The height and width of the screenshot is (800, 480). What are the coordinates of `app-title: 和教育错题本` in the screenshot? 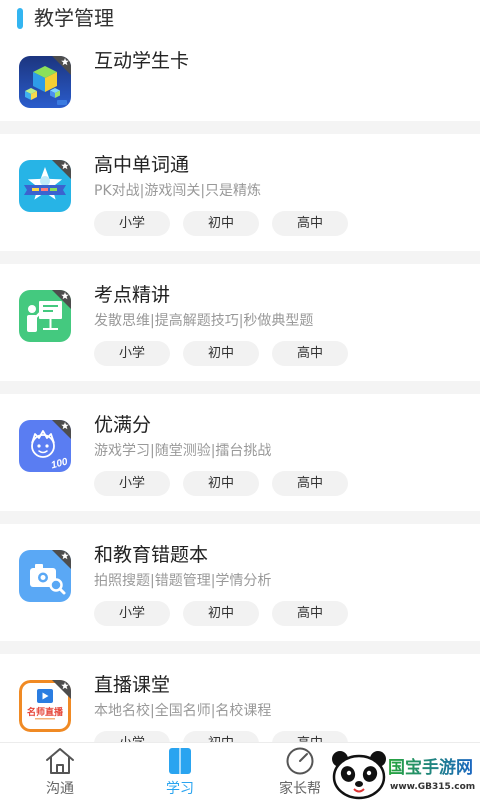 It's located at (151, 555).